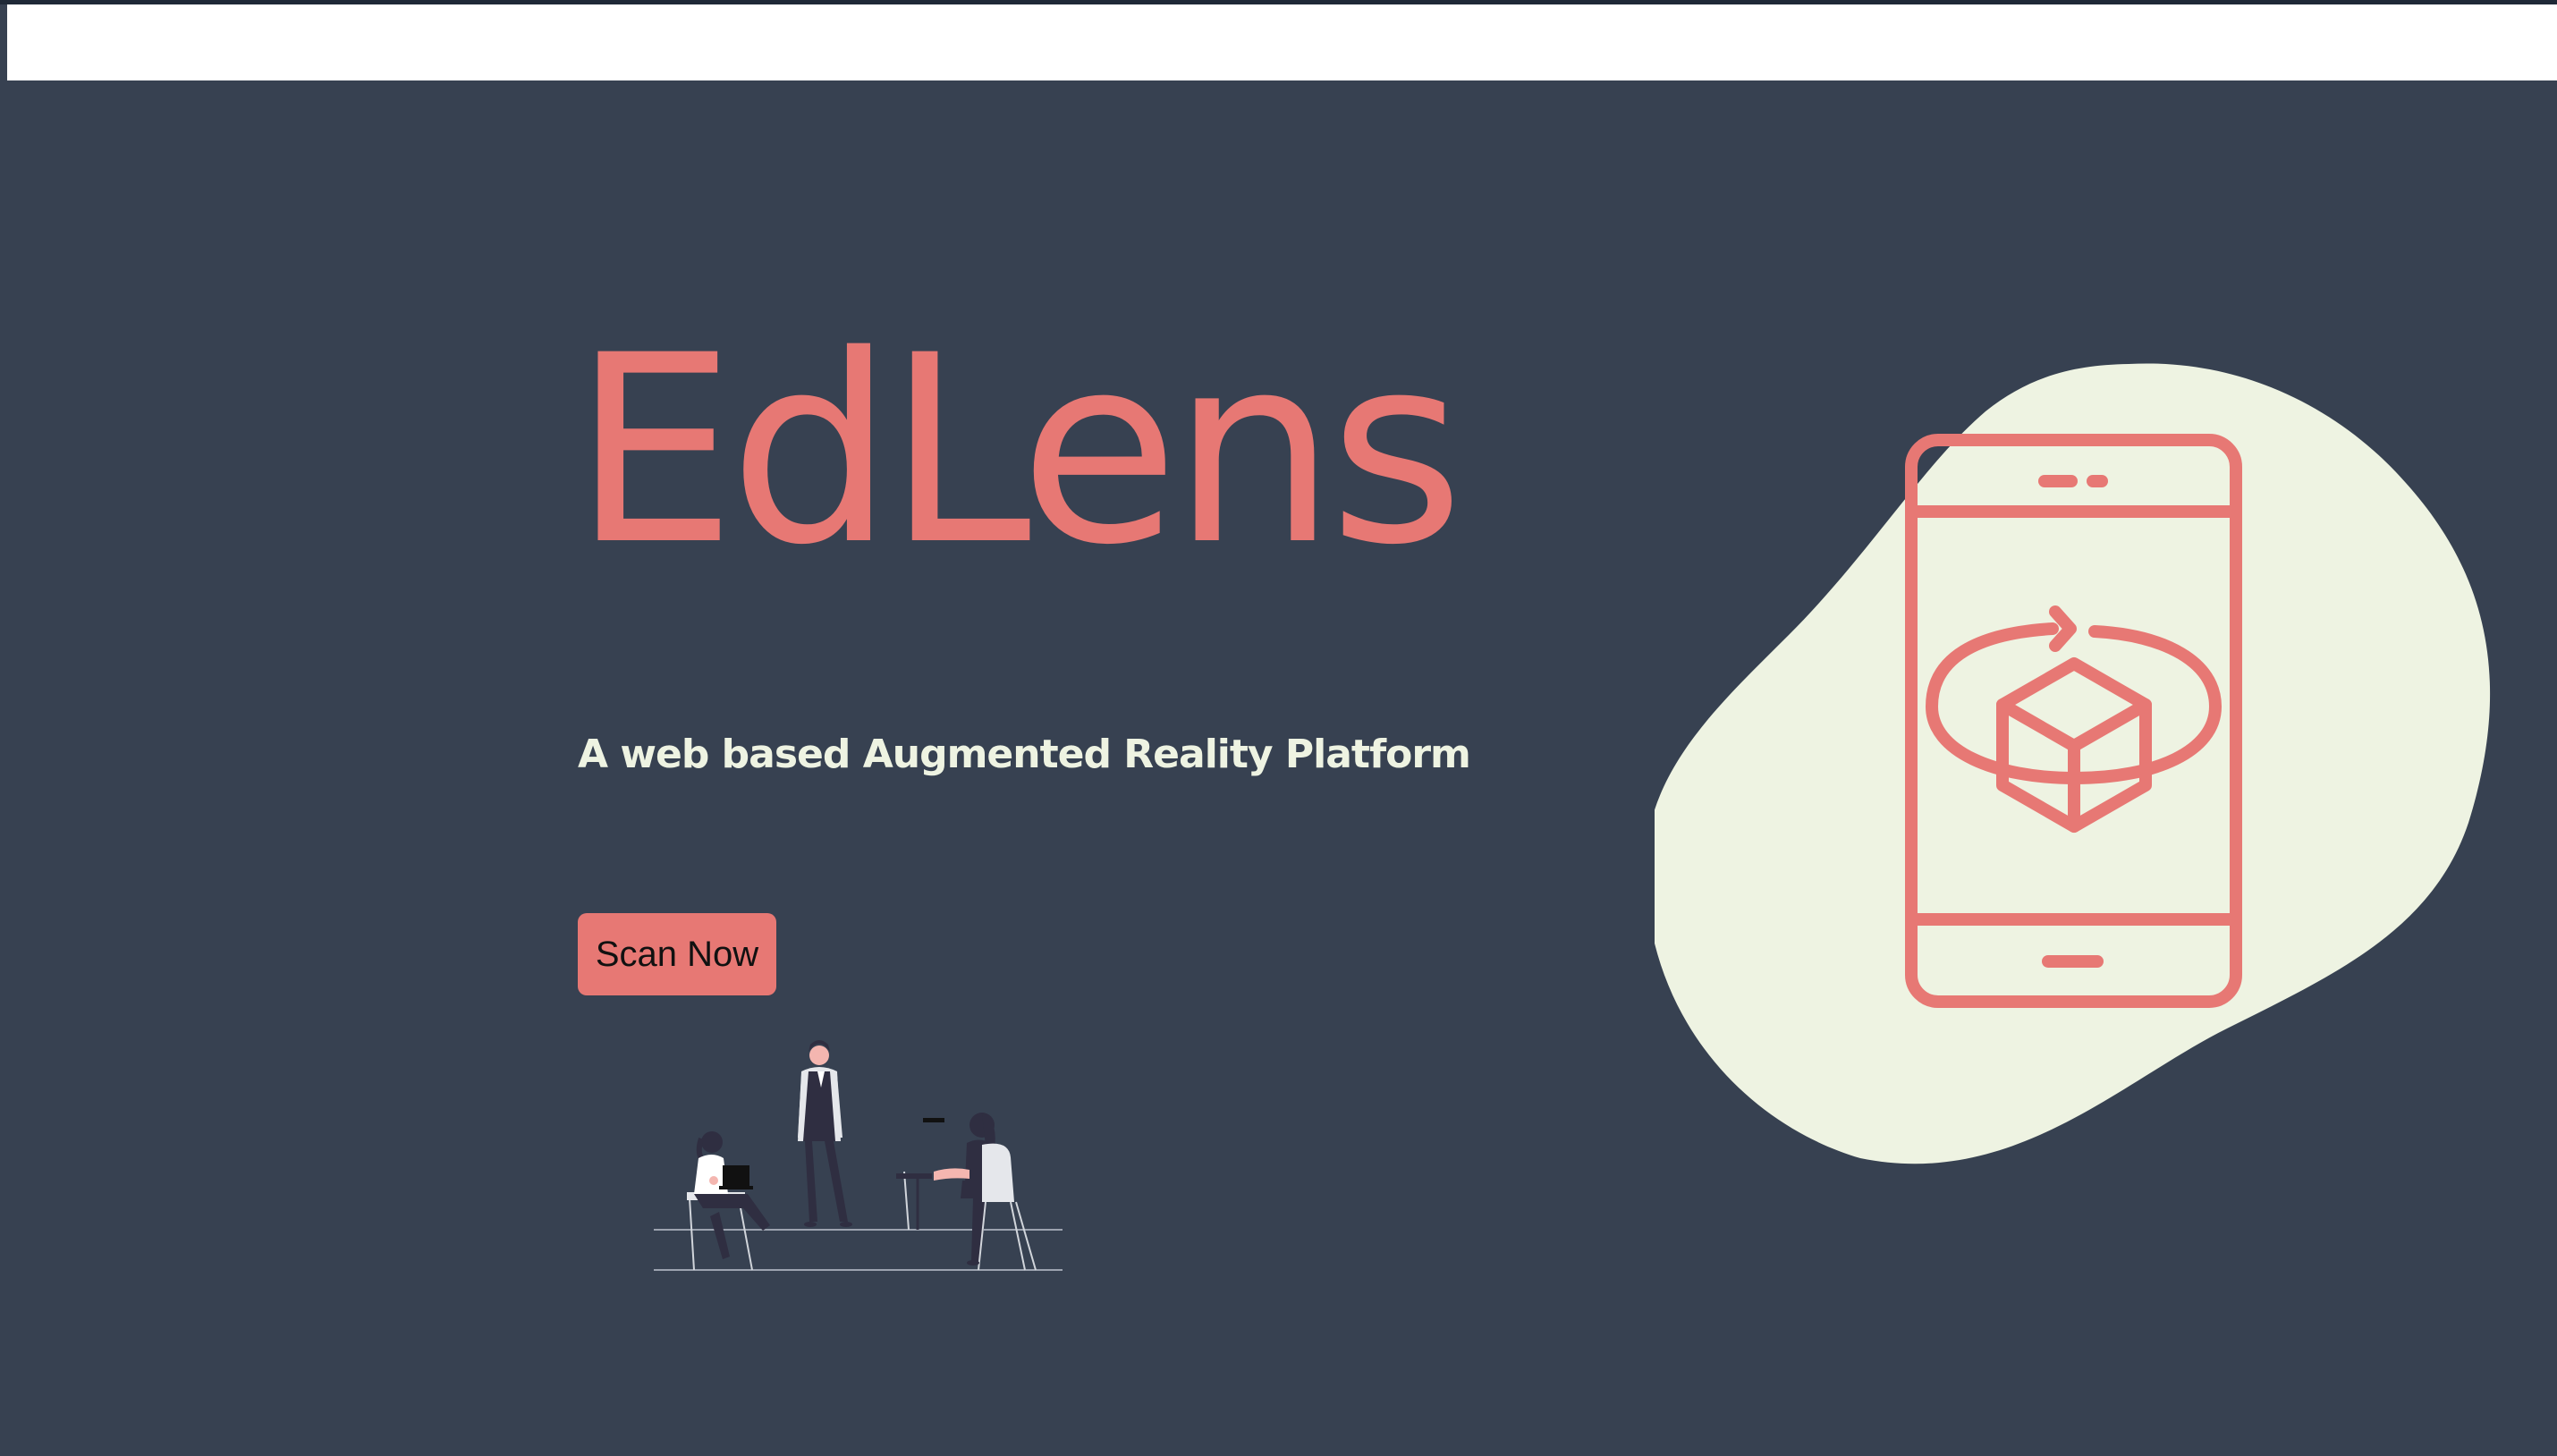 This screenshot has width=2557, height=1456. Describe the element at coordinates (1282, 42) in the screenshot. I see `top-navbar` at that location.